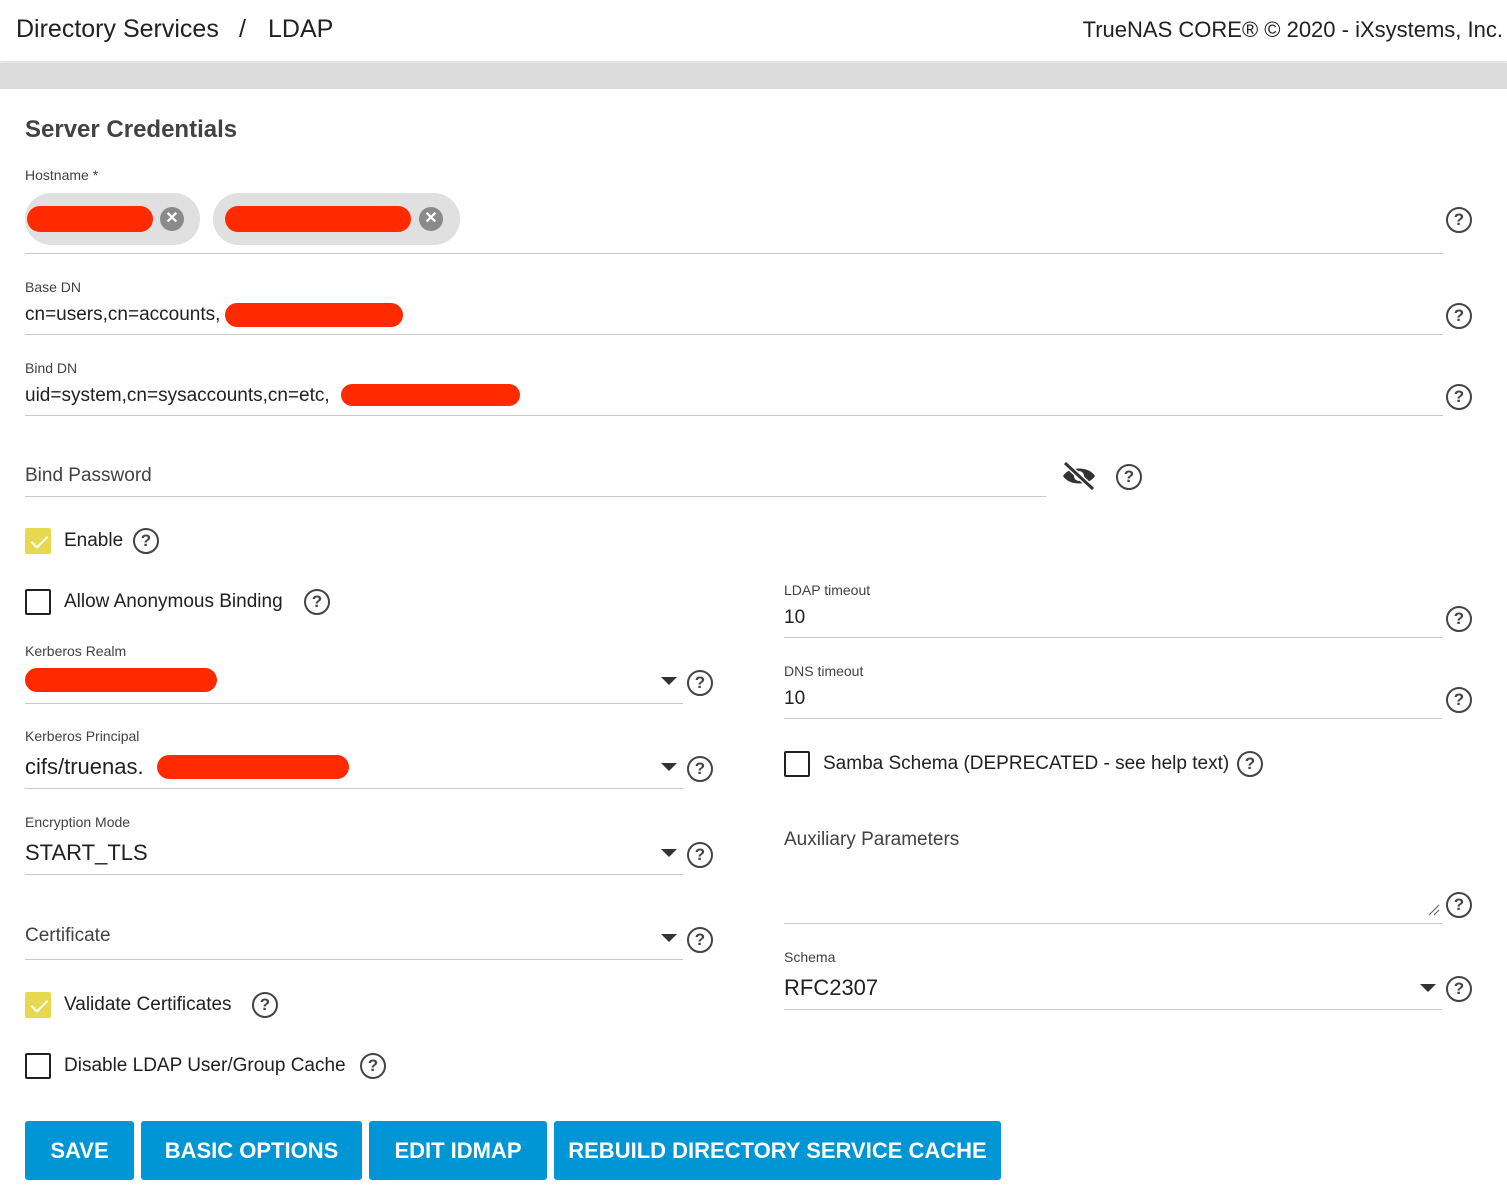  What do you see at coordinates (86, 853) in the screenshot?
I see `encryption-mode-select: START_TLS` at bounding box center [86, 853].